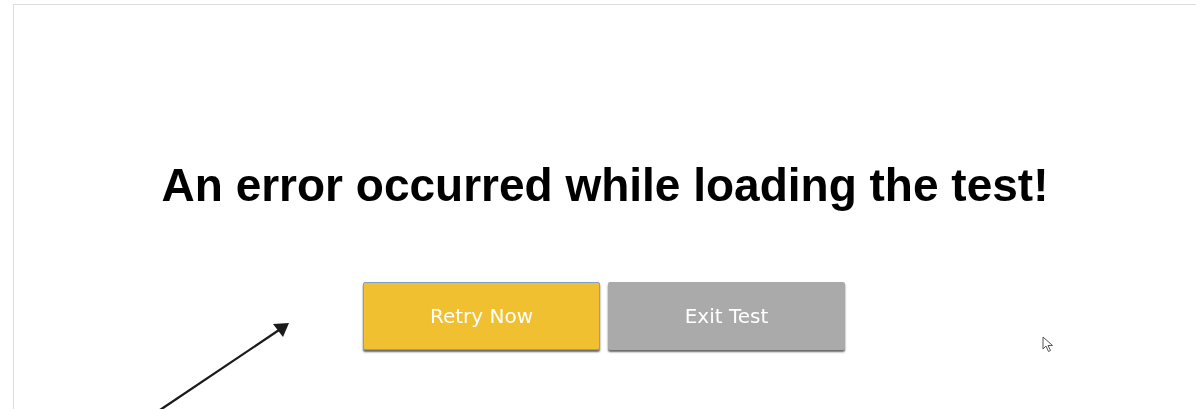 This screenshot has height=409, width=1196. What do you see at coordinates (726, 316) in the screenshot?
I see `exit-button: Exit Test` at bounding box center [726, 316].